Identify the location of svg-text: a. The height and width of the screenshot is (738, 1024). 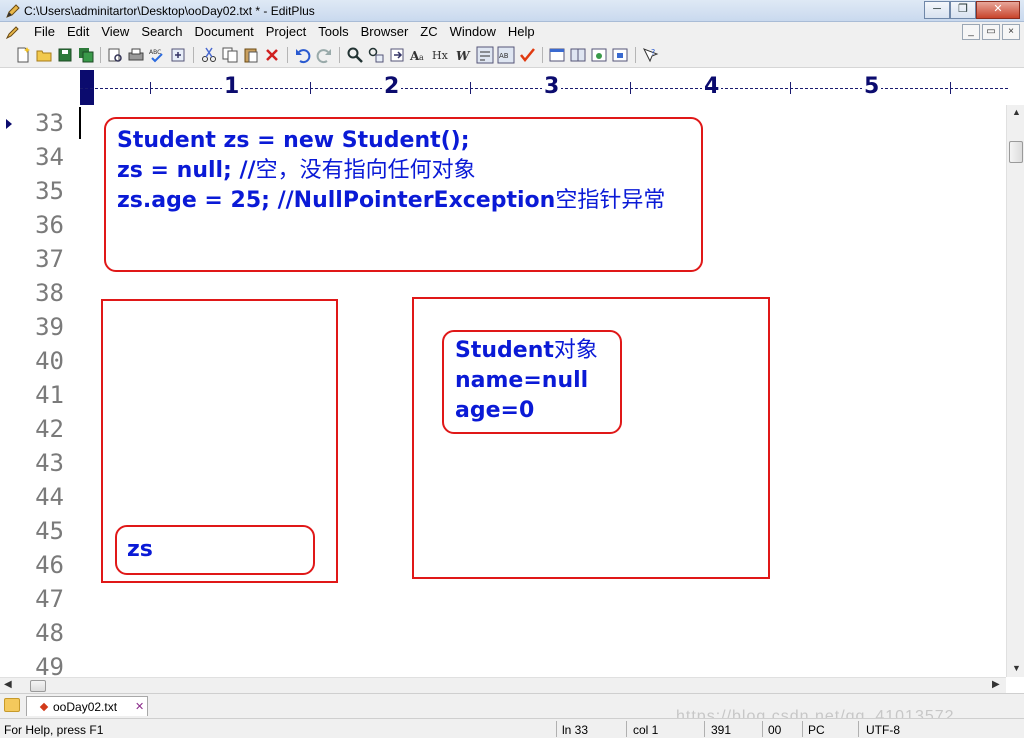
(421, 57).